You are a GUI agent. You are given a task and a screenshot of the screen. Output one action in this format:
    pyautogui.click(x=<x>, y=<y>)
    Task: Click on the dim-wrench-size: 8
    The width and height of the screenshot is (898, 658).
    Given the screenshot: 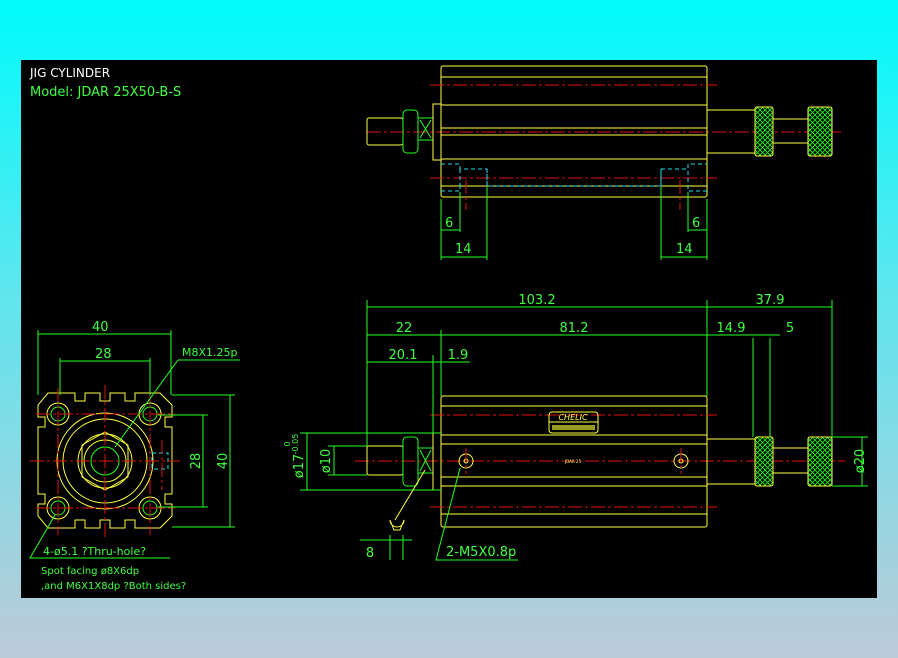 What is the action you would take?
    pyautogui.click(x=370, y=553)
    